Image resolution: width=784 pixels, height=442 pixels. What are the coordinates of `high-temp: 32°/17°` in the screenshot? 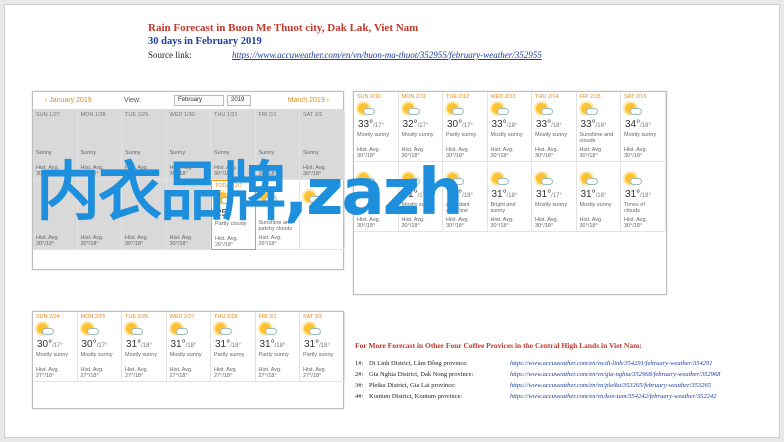 It's located at (415, 124).